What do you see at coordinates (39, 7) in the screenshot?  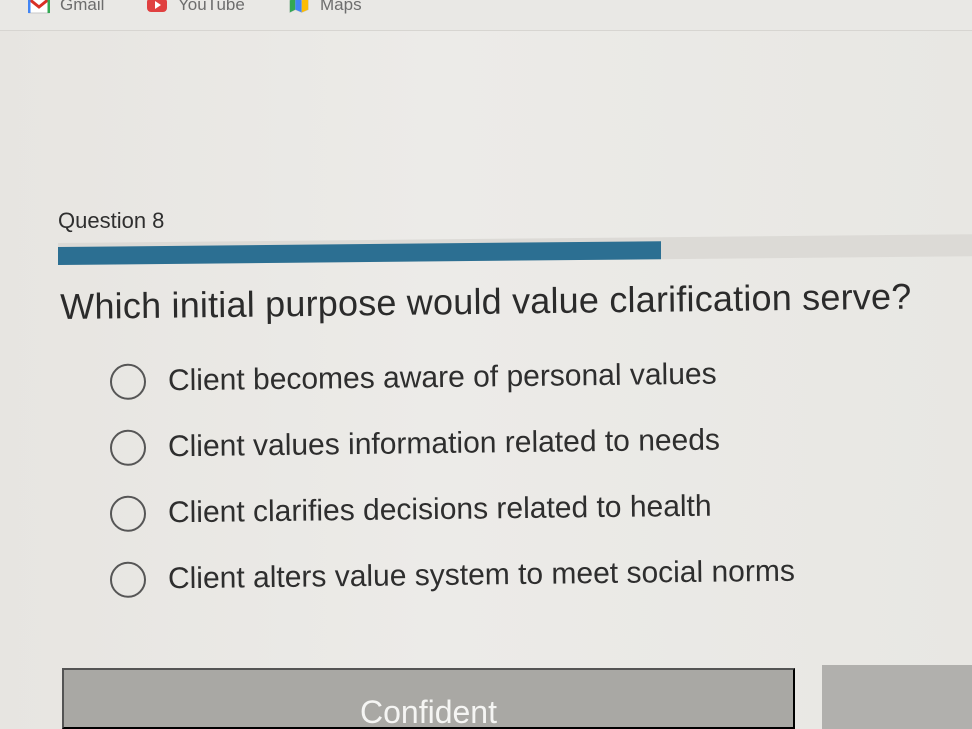 I see `gmail-icon` at bounding box center [39, 7].